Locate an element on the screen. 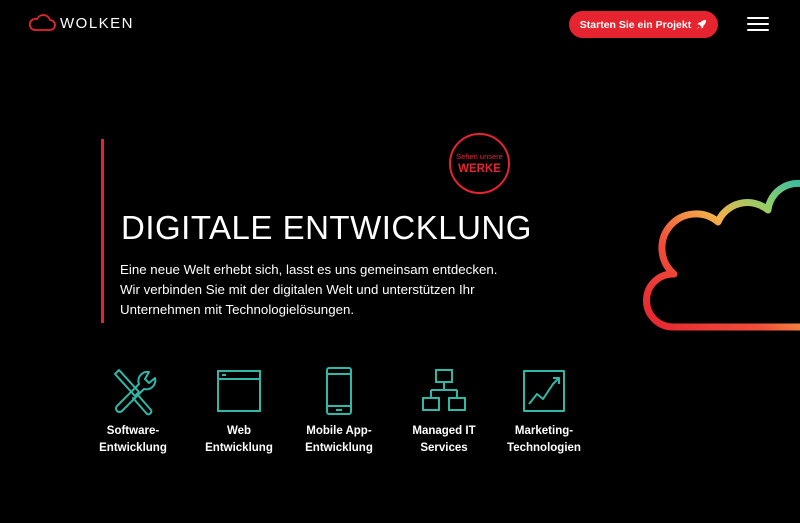 This screenshot has height=523, width=800. badge-line2: WERKE is located at coordinates (479, 168).